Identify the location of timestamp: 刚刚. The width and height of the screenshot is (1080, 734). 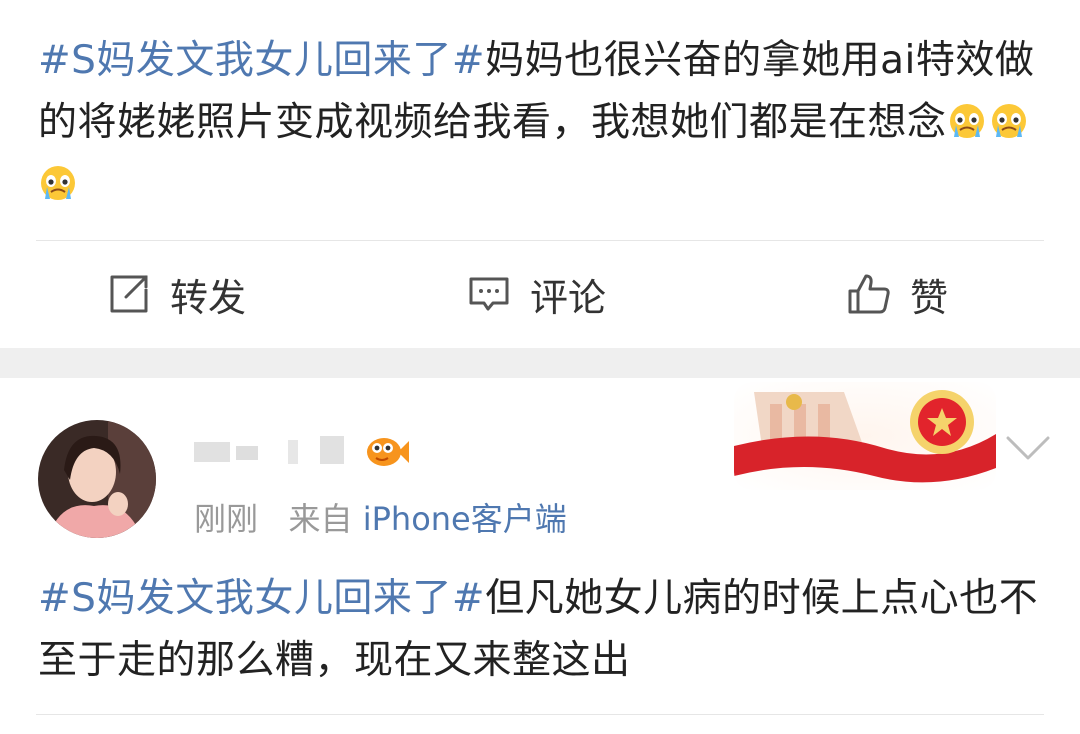
(226, 519).